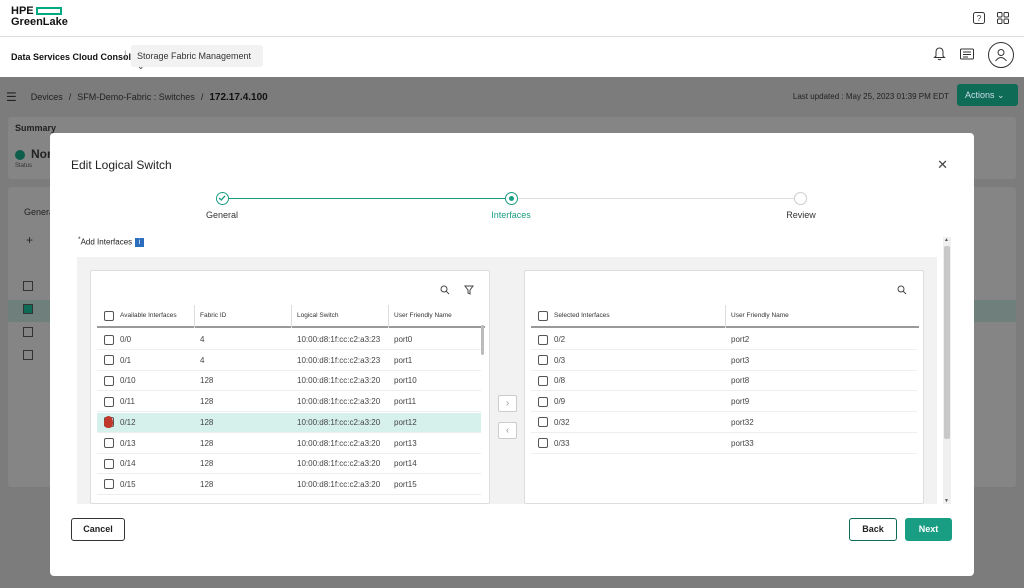 The height and width of the screenshot is (588, 1024). Describe the element at coordinates (800, 198) in the screenshot. I see `step-pending-icon` at that location.